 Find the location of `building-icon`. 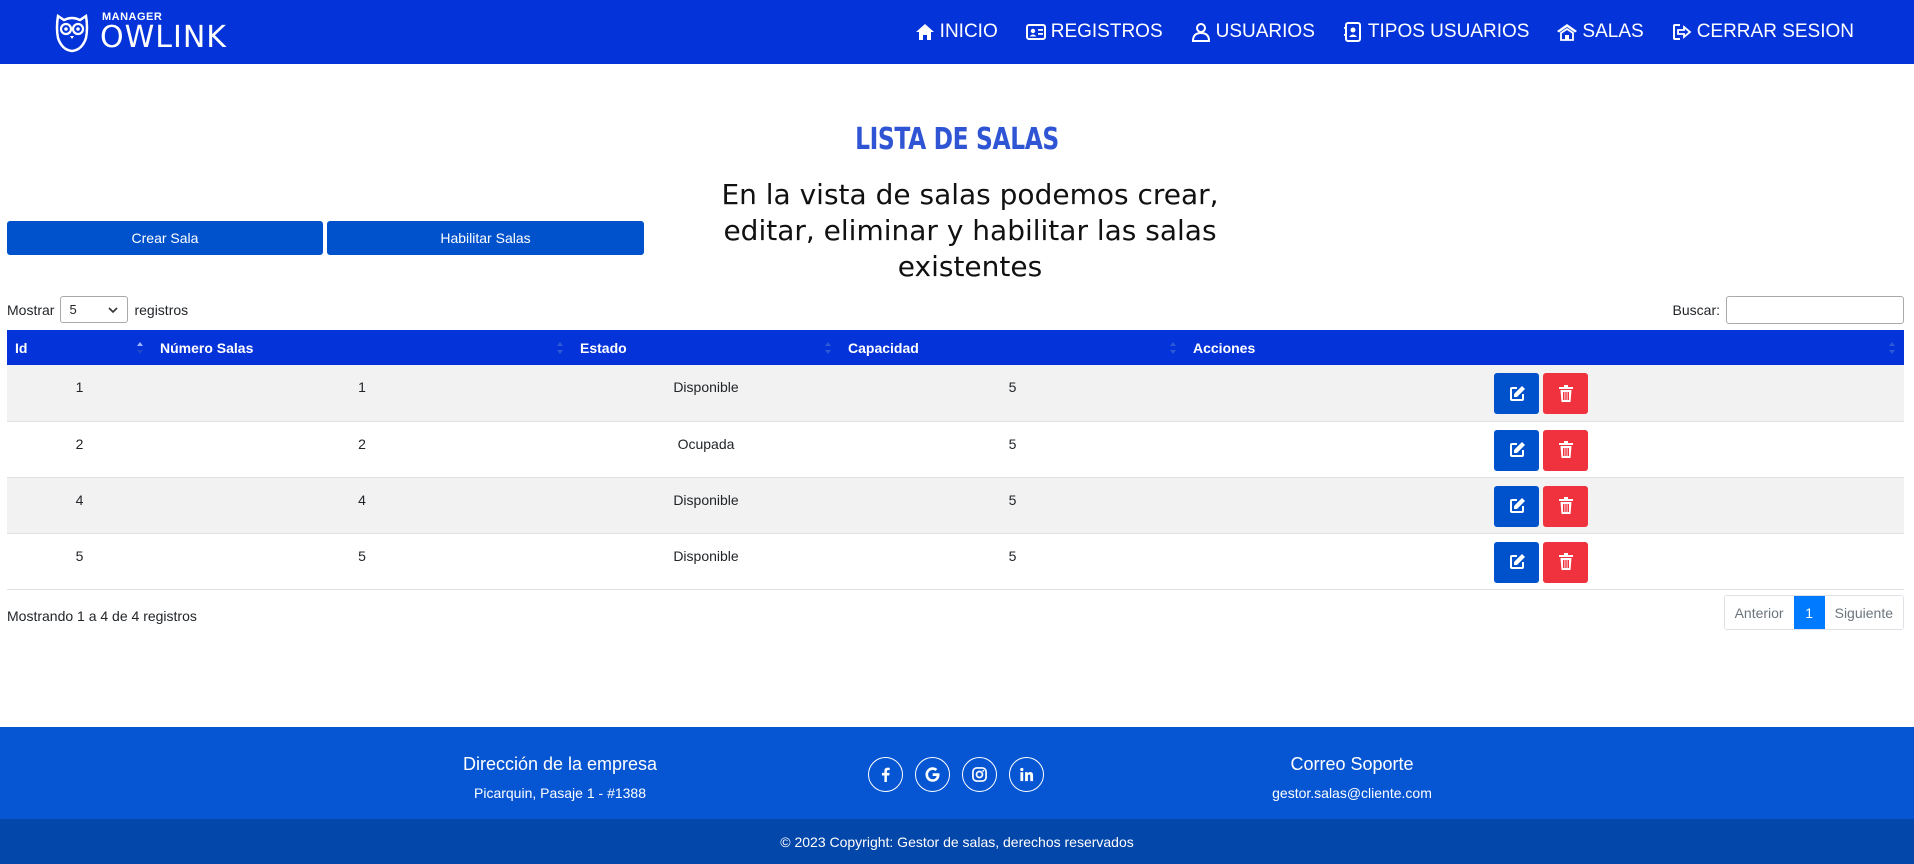

building-icon is located at coordinates (1567, 32).